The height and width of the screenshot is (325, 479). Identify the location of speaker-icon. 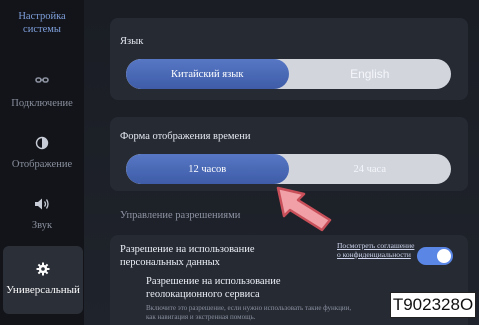
(42, 204).